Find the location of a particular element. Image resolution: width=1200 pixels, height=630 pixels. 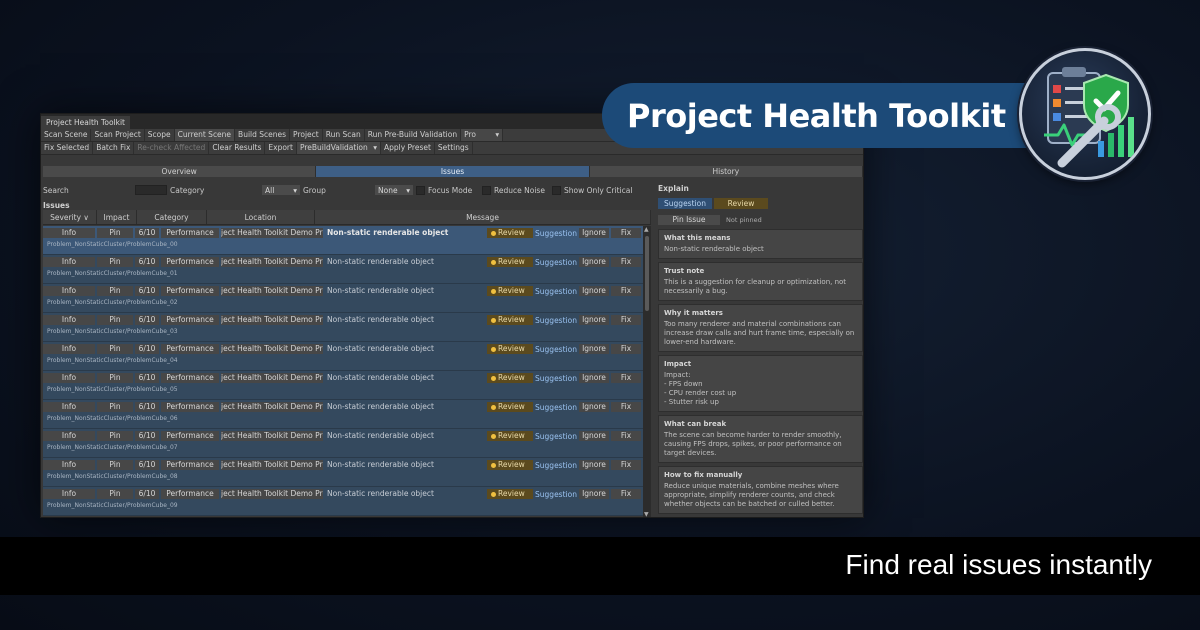

export-button: Export is located at coordinates (281, 148).